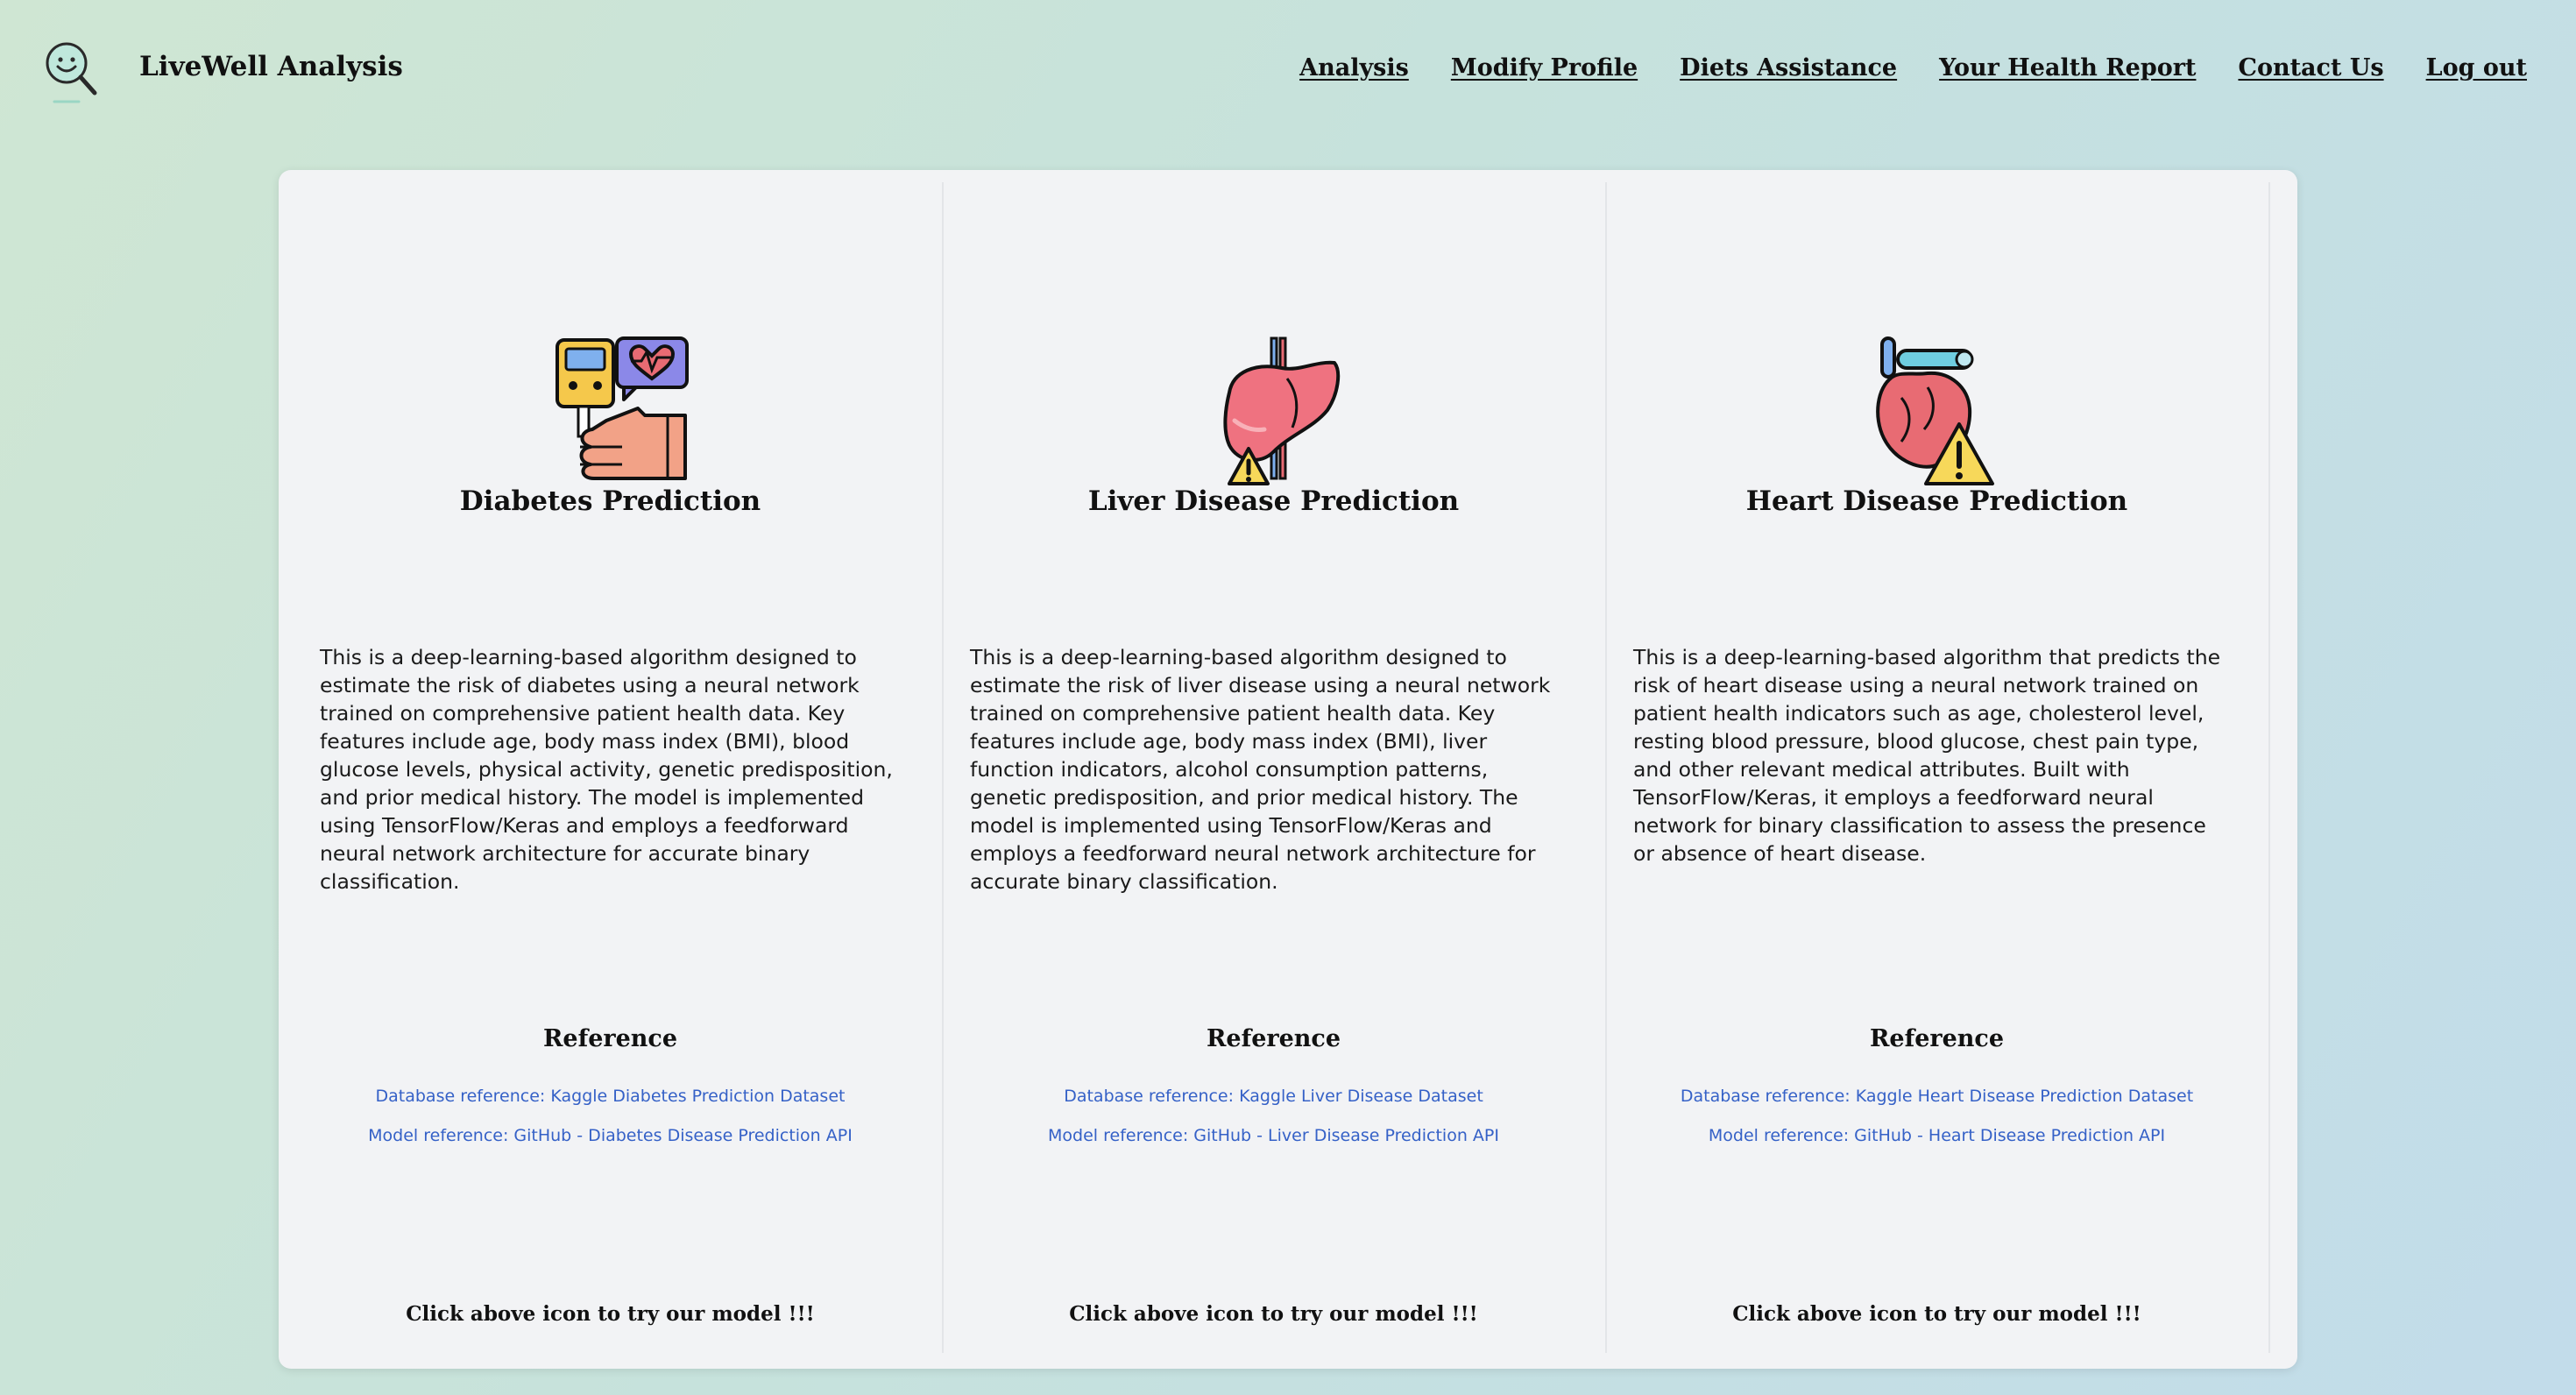 The height and width of the screenshot is (1395, 2576). What do you see at coordinates (2476, 67) in the screenshot?
I see `nav-log-out: Log out` at bounding box center [2476, 67].